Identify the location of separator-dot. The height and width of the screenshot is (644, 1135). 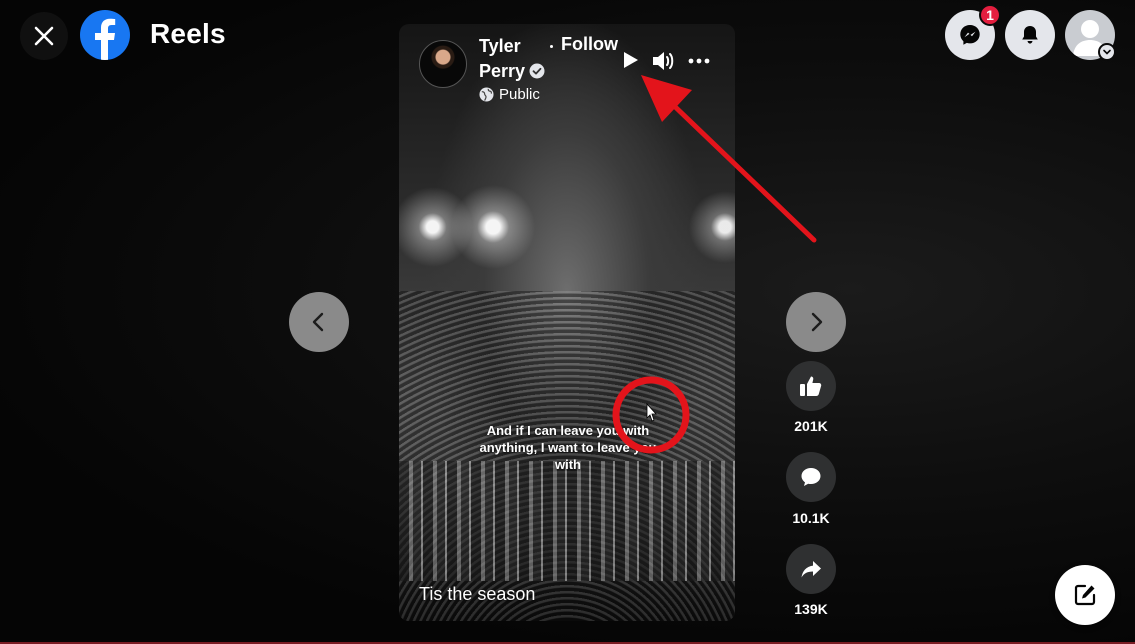
(551, 46).